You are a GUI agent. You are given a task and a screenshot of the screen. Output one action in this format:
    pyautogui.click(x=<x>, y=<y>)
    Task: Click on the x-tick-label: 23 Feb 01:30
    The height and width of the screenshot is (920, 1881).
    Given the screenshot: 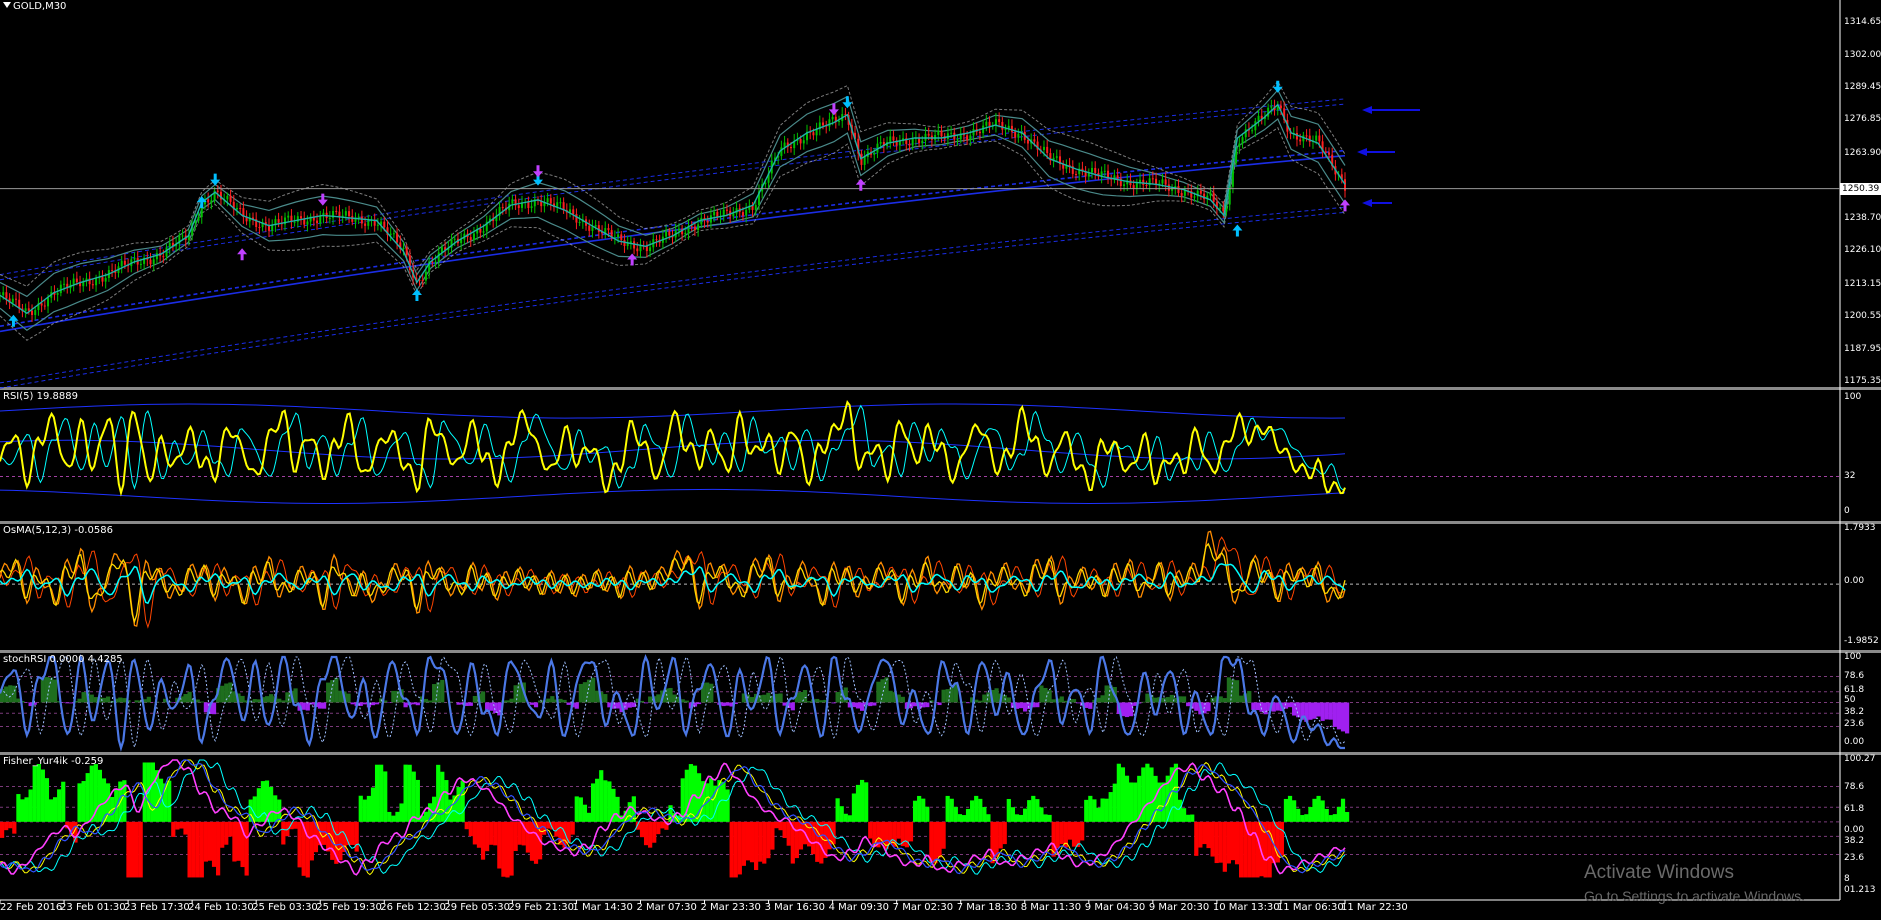 What is the action you would take?
    pyautogui.click(x=93, y=907)
    